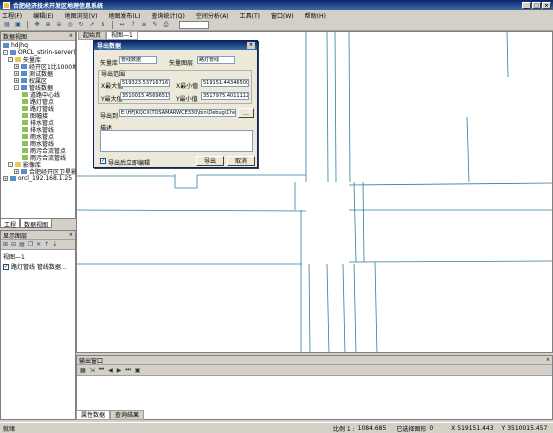 The height and width of the screenshot is (433, 553). Describe the element at coordinates (546, 5) in the screenshot. I see `close-button: ×` at that location.